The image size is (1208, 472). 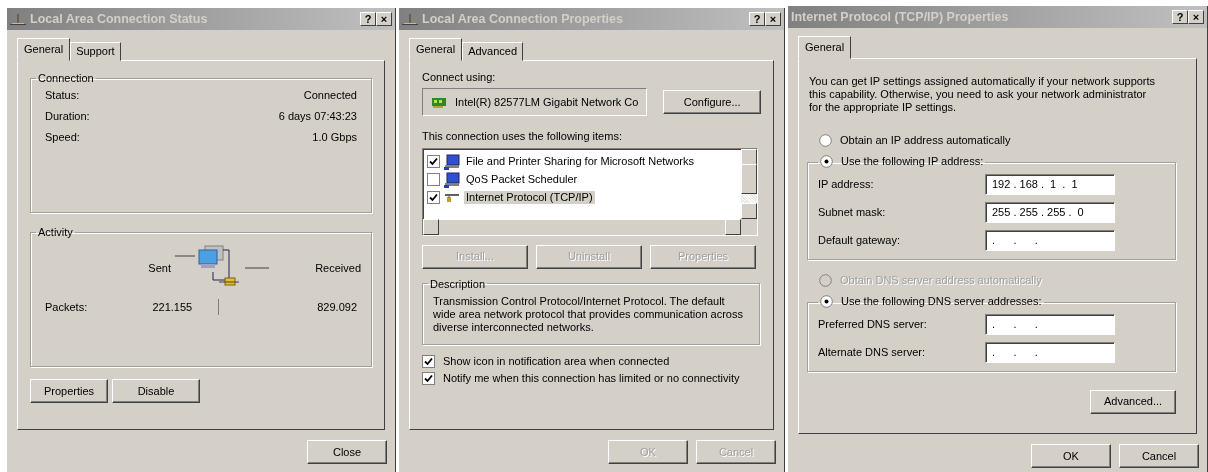 I want to click on field-label: Preferred DNS server:, so click(x=872, y=325).